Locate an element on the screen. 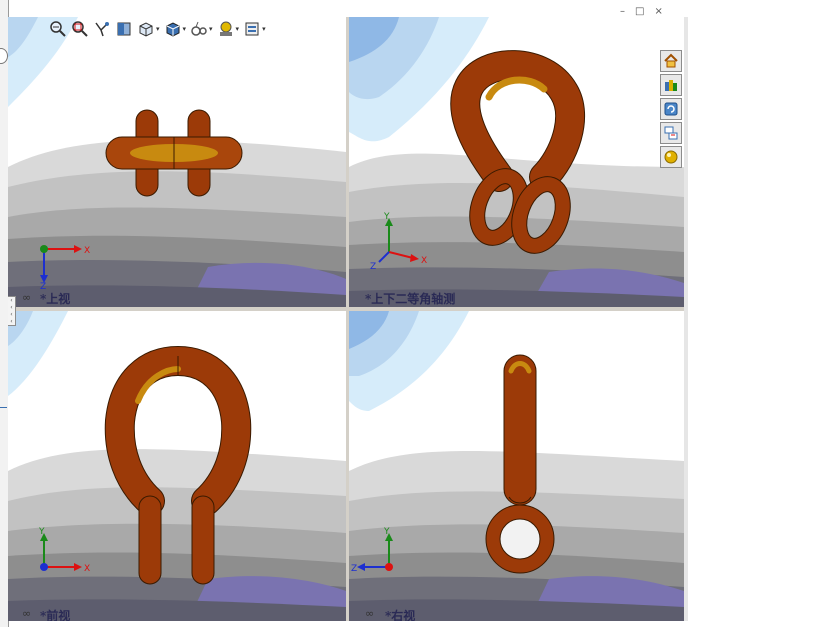 The image size is (840, 627). zoom-to-area-button is located at coordinates (80, 29).